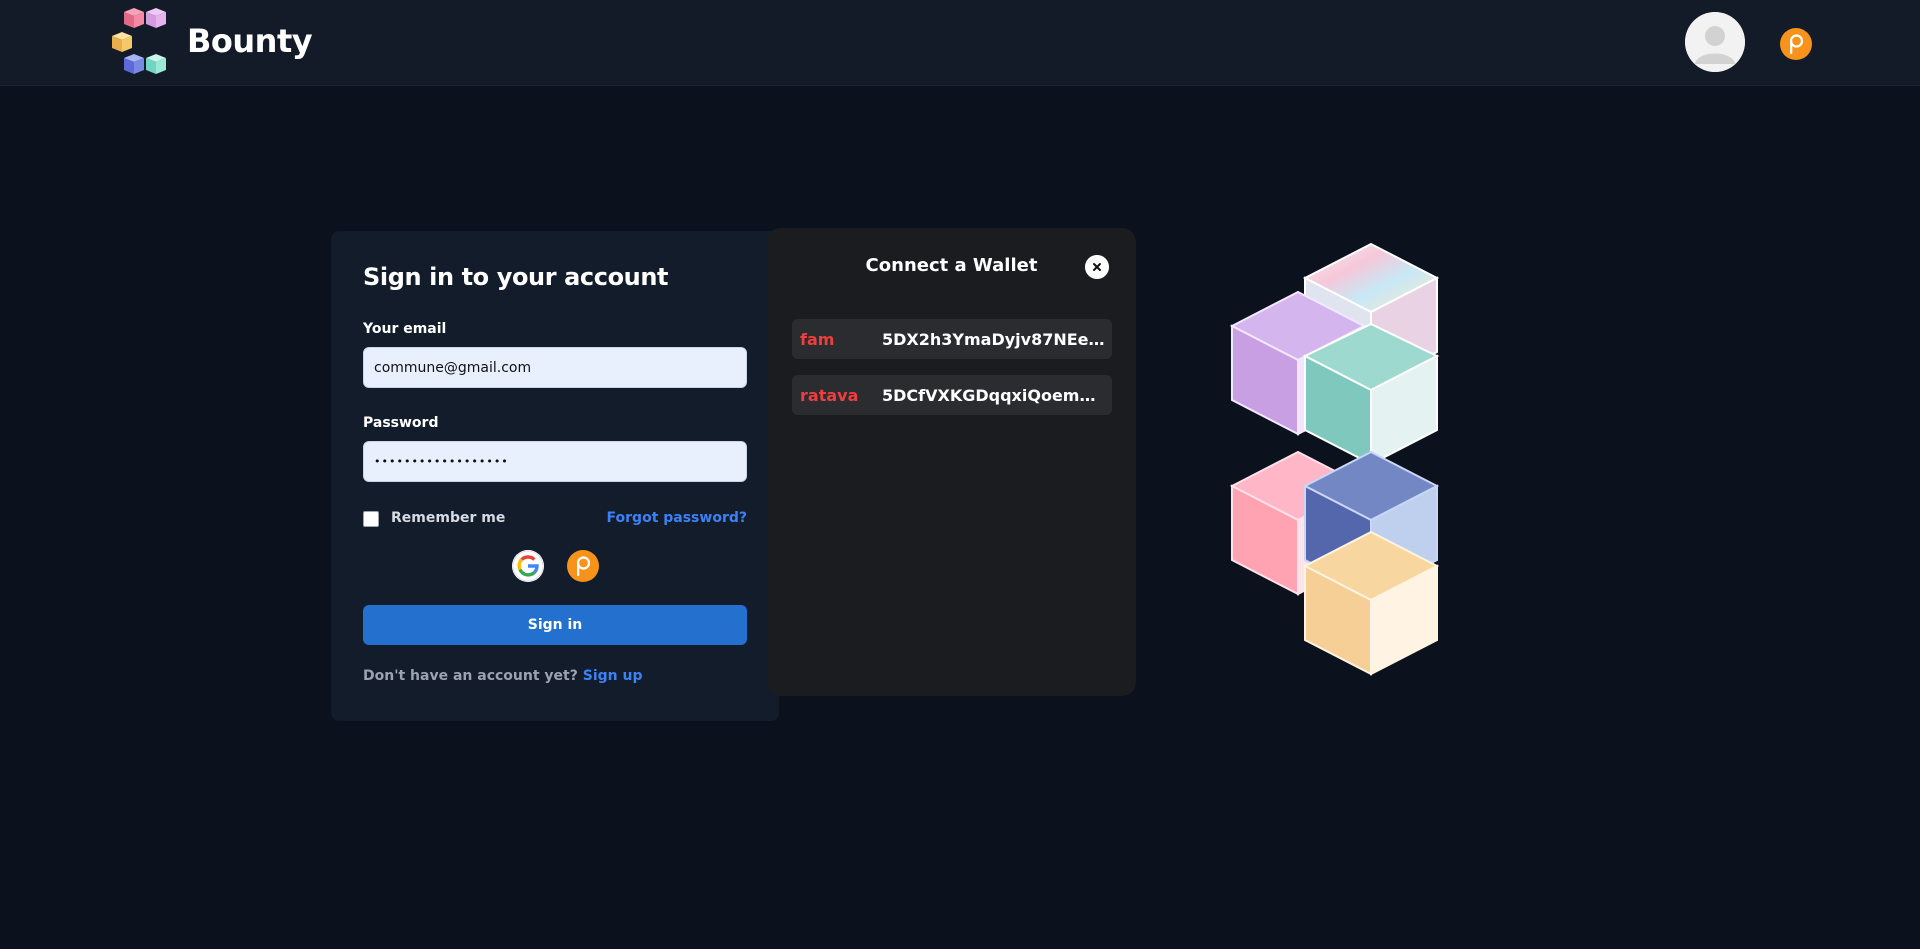  Describe the element at coordinates (142, 43) in the screenshot. I see `bounty-logo-icon` at that location.